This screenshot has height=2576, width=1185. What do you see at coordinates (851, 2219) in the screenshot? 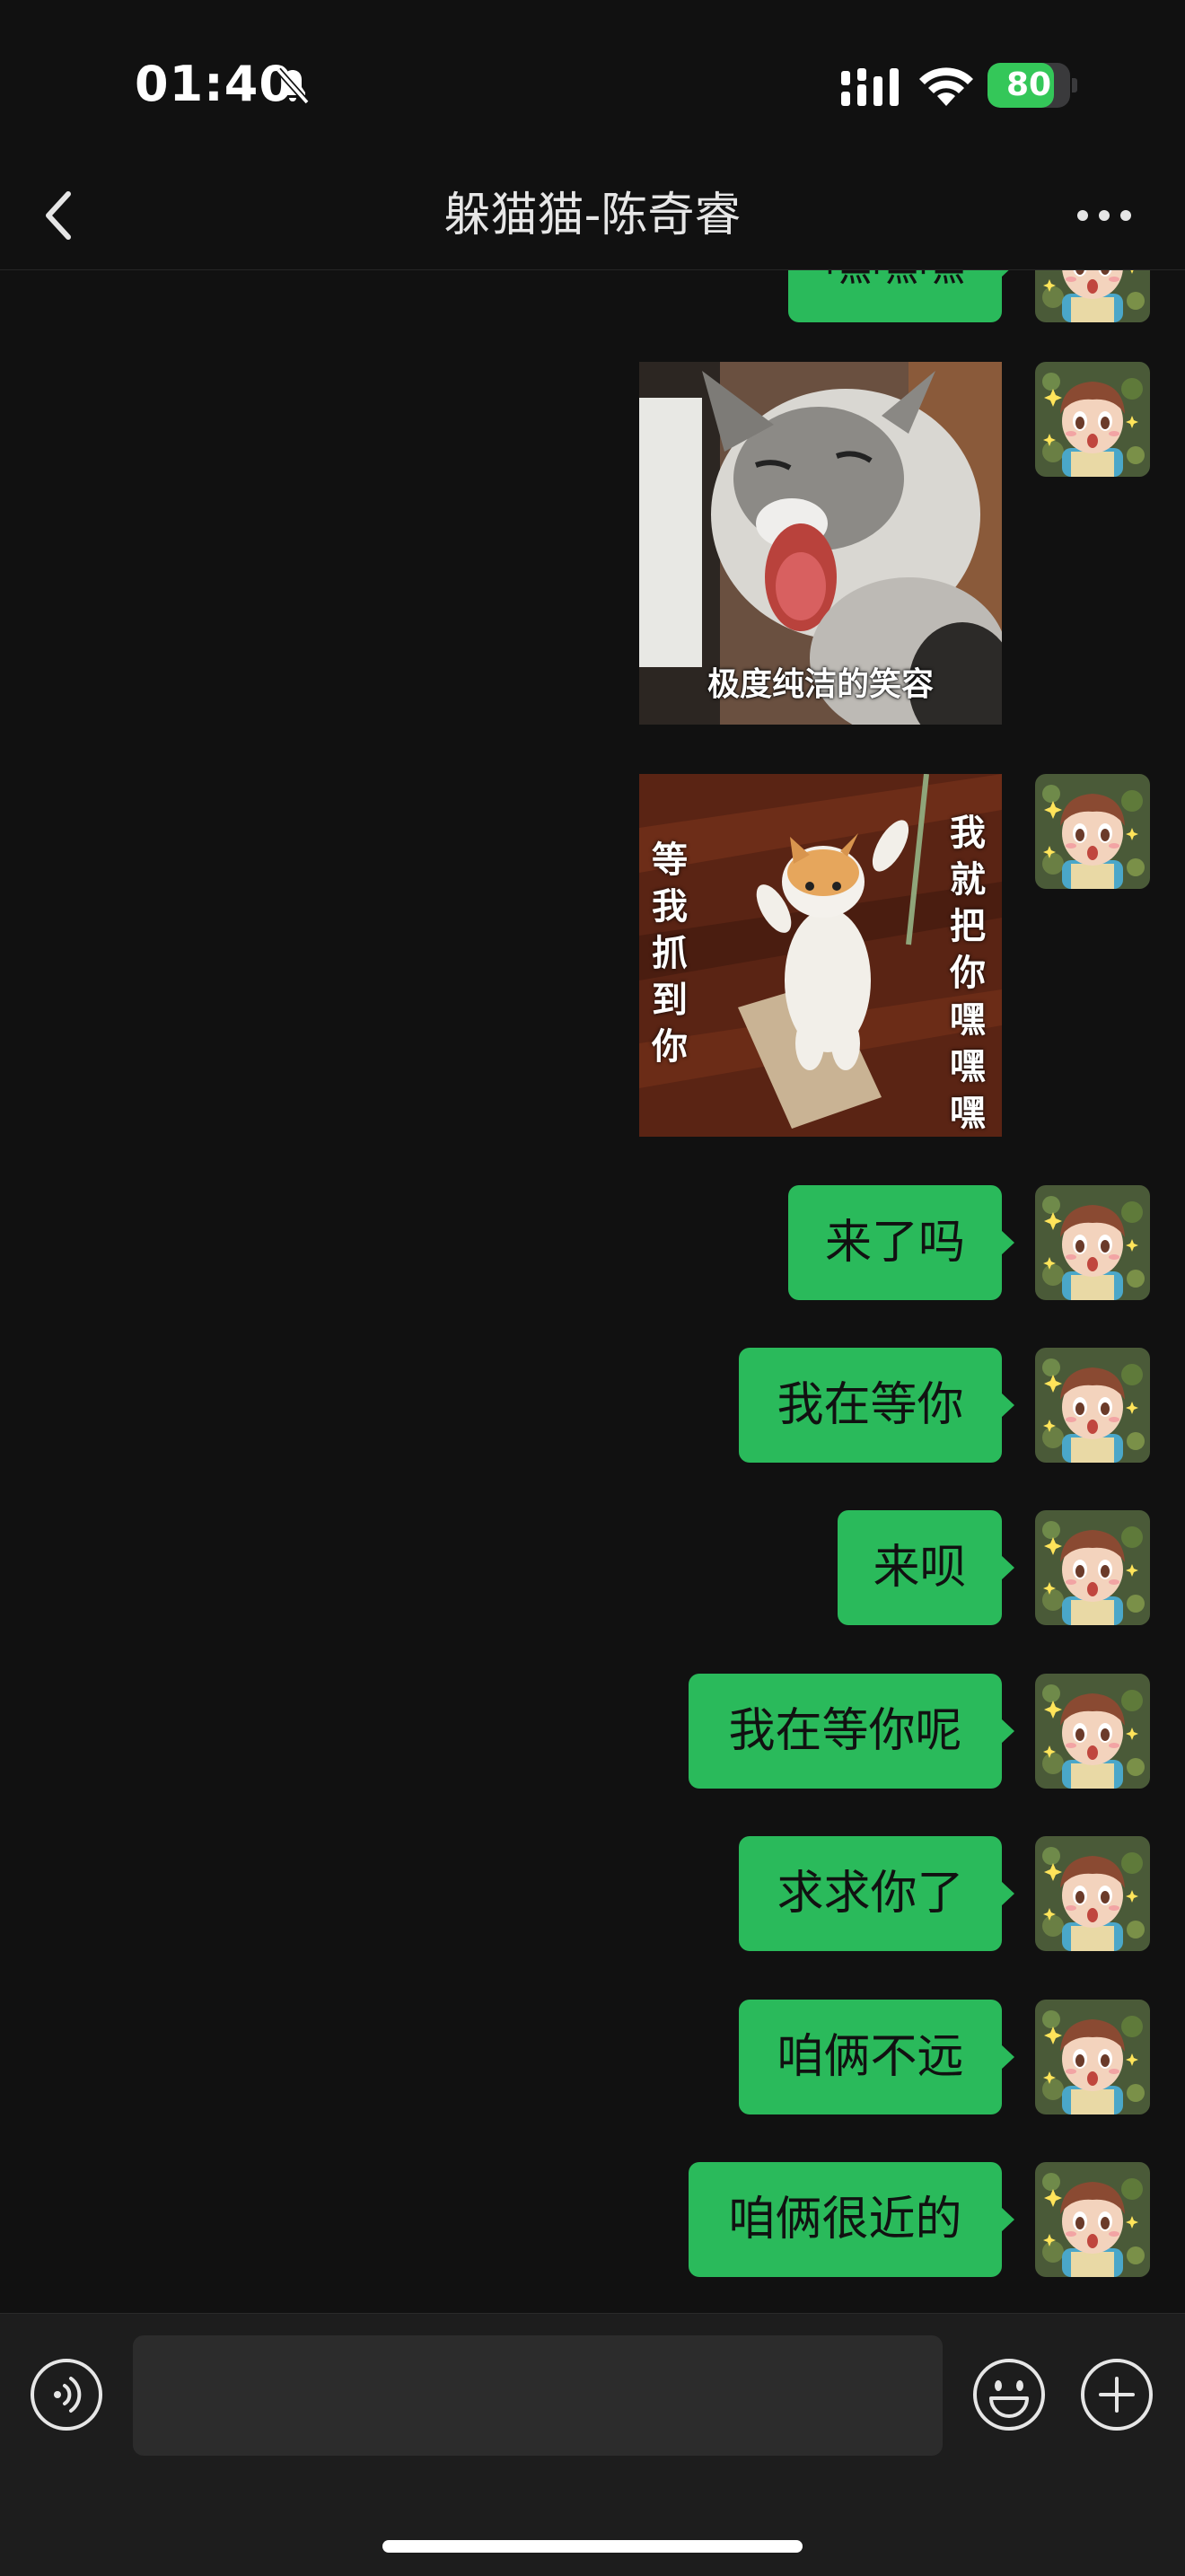
I see `message-bubble: 咱俩很近的` at bounding box center [851, 2219].